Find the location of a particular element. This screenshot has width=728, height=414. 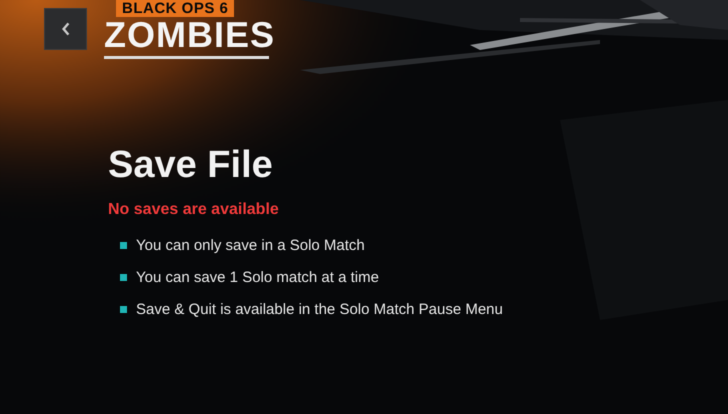

chevron-left-icon is located at coordinates (66, 29).